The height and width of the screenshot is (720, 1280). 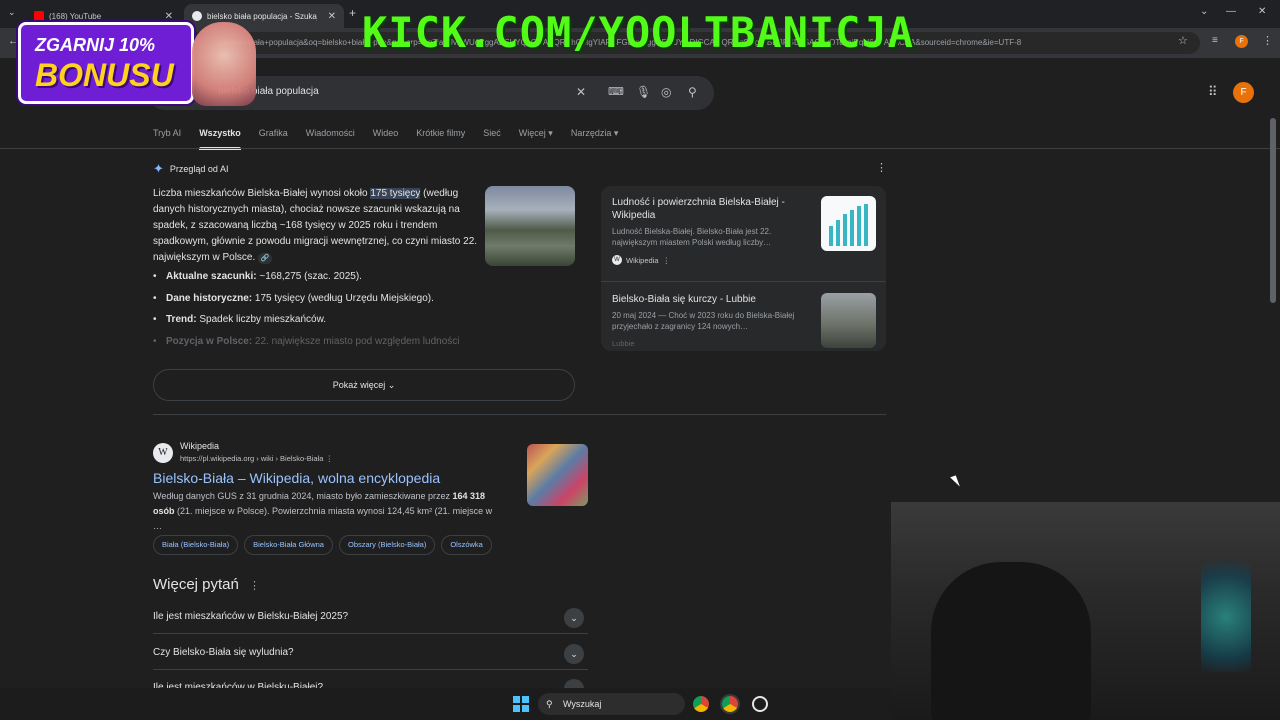 What do you see at coordinates (642, 260) in the screenshot?
I see `source-name: Wikipedia` at bounding box center [642, 260].